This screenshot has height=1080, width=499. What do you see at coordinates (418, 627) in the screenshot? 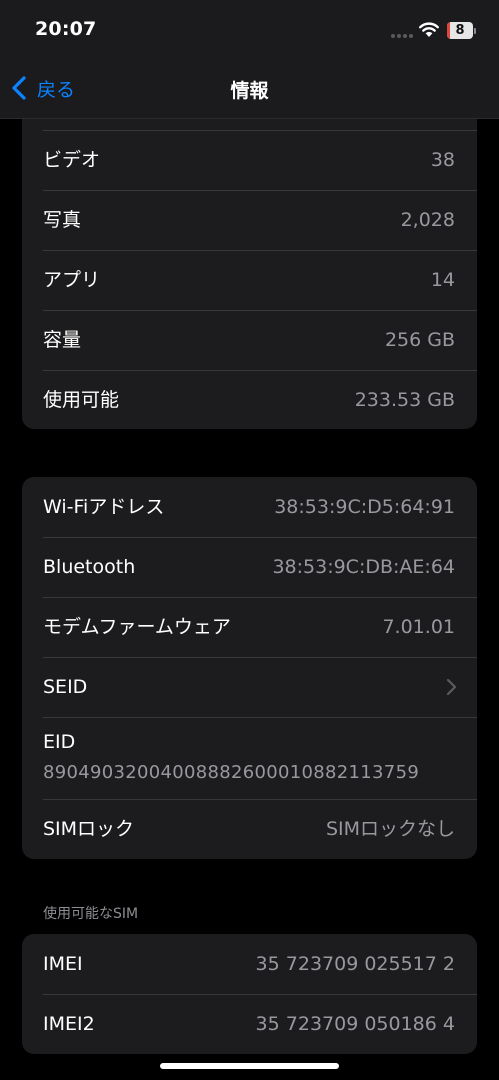
I see `row-value: 7.01.01` at bounding box center [418, 627].